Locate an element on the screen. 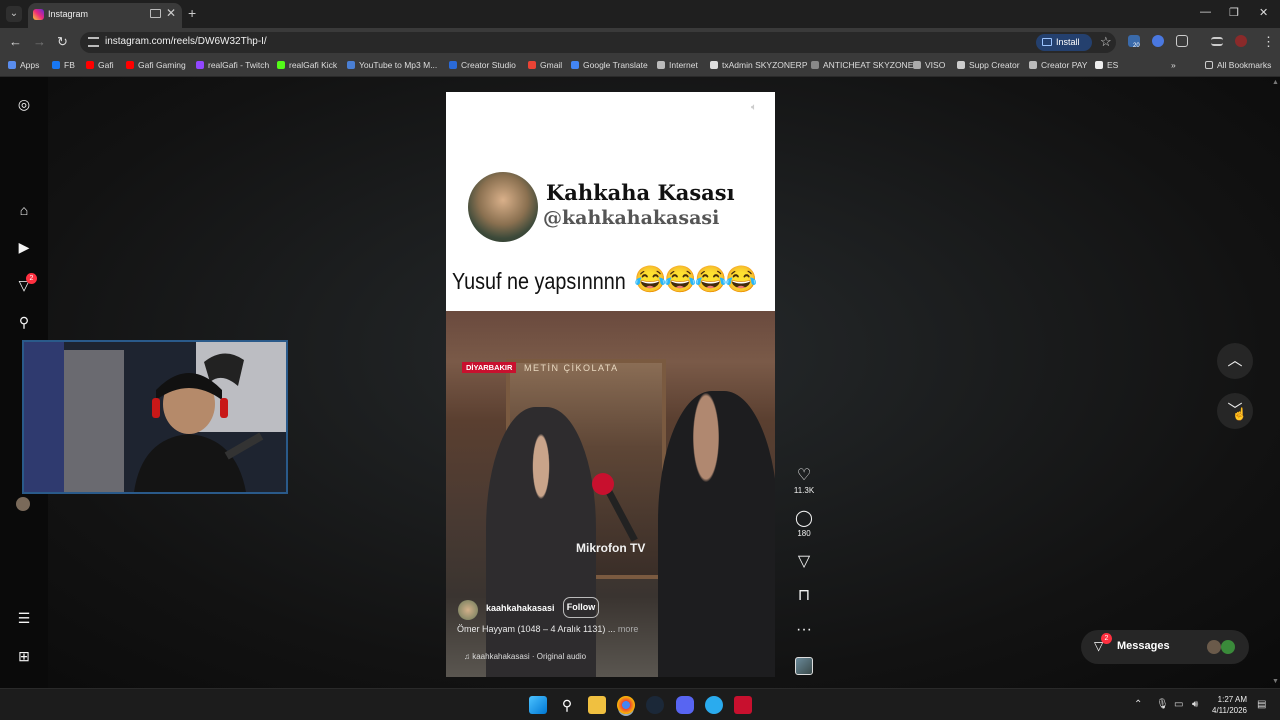 The image size is (1280, 720). more-link: more is located at coordinates (628, 629).